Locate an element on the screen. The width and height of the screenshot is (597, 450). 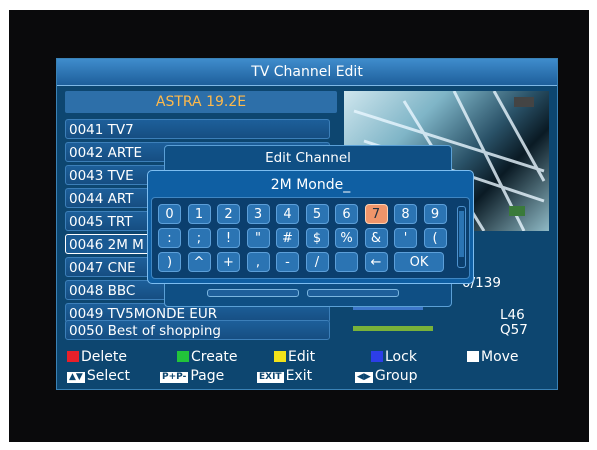
channel-label: 0047 CNE is located at coordinates (102, 268).